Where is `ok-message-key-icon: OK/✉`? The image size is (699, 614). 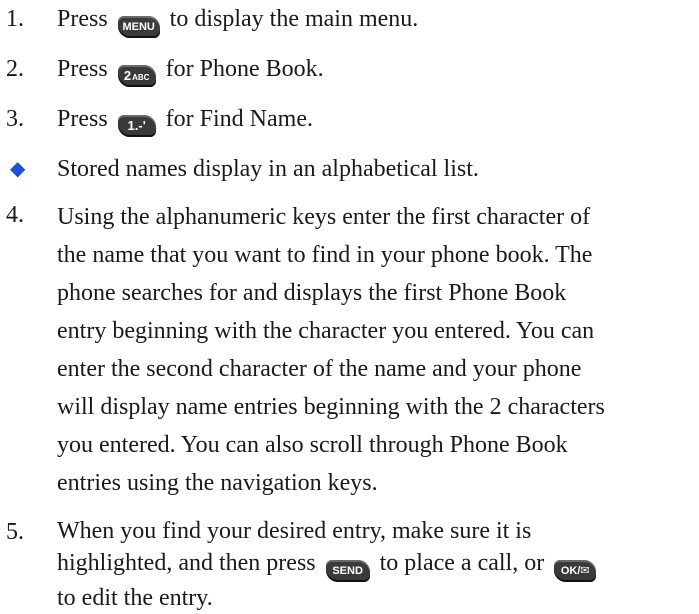 ok-message-key-icon: OK/✉ is located at coordinates (575, 571).